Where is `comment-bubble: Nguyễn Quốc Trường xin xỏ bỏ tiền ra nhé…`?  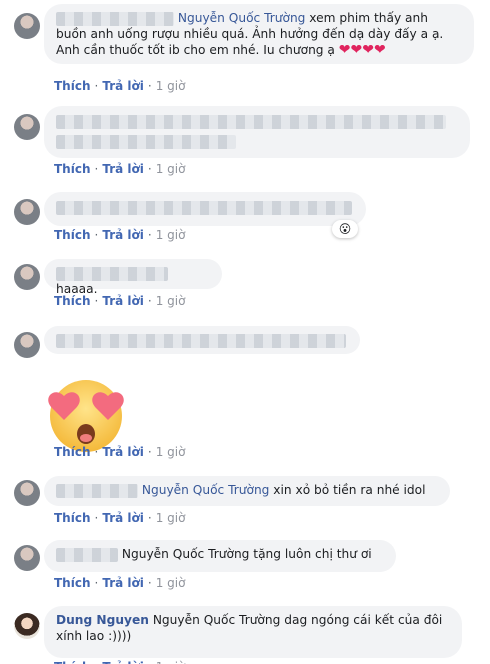
comment-bubble: Nguyễn Quốc Trường xin xỏ bỏ tiền ra nhé… is located at coordinates (247, 491).